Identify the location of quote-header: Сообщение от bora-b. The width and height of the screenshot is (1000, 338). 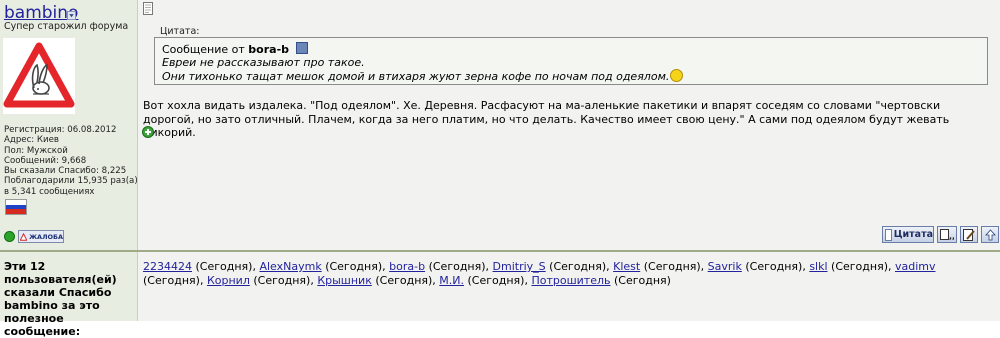
(235, 49).